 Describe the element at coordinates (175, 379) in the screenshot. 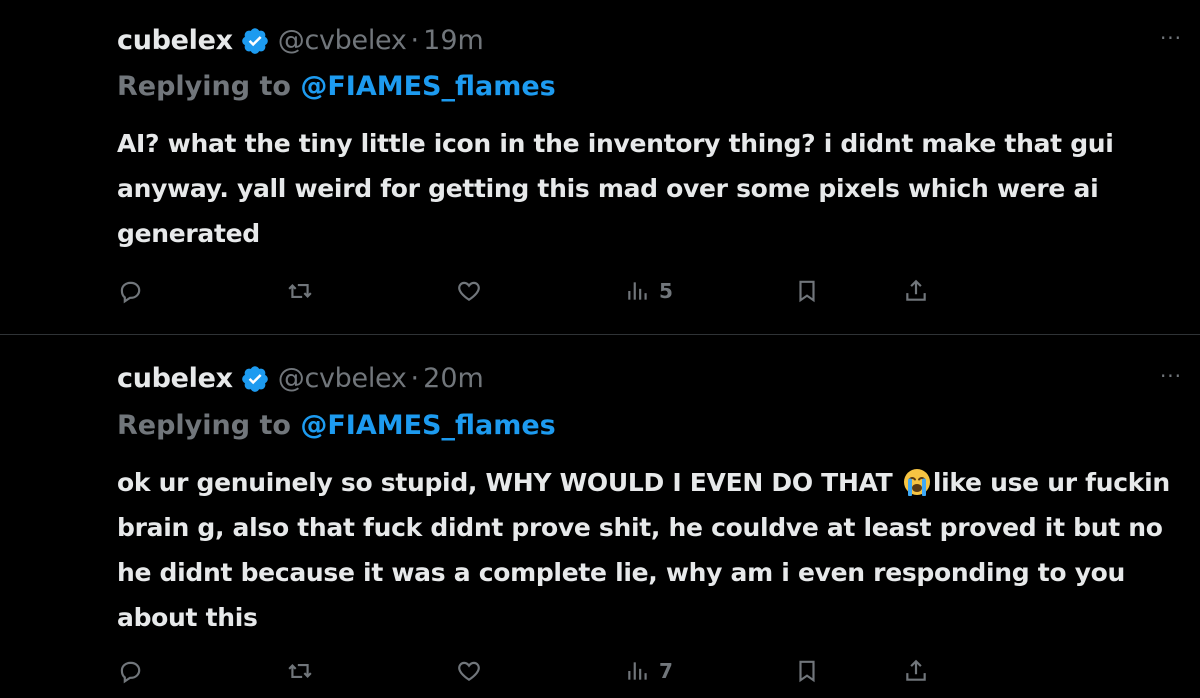

I see `display-name: cubelex` at that location.